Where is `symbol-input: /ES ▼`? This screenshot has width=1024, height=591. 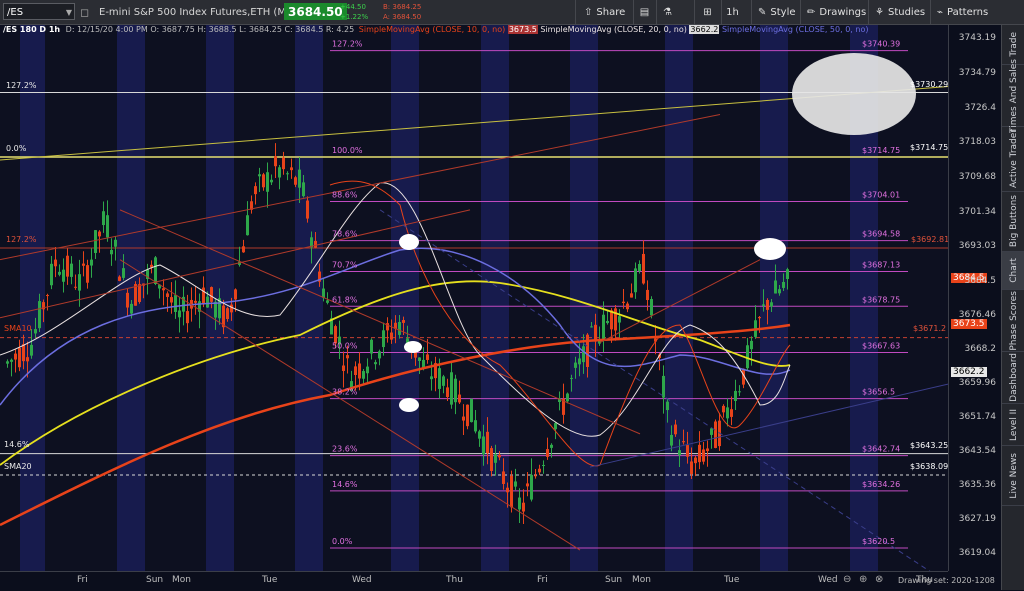 symbol-input: /ES ▼ is located at coordinates (39, 11).